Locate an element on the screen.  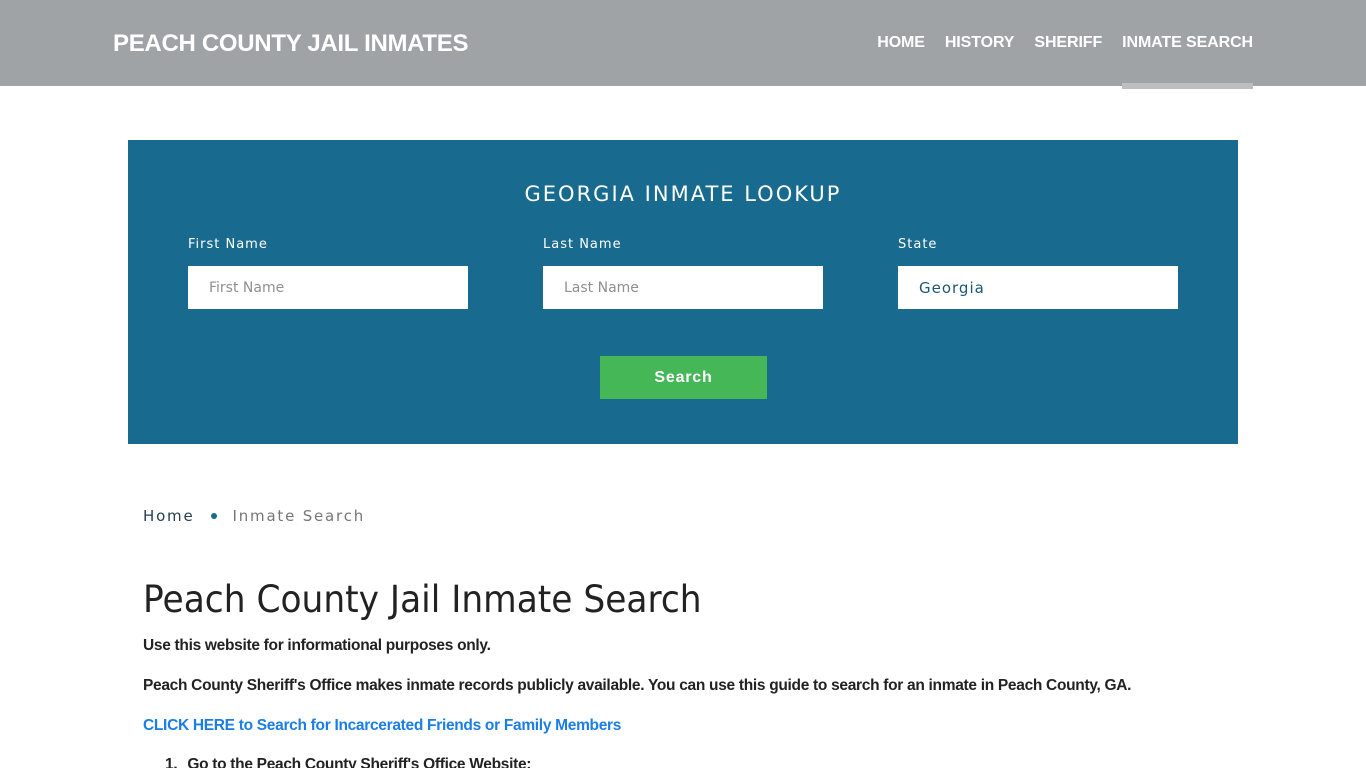
main-nav: HOME HISTORY SHERIFF INMATE SEARCH is located at coordinates (1065, 44).